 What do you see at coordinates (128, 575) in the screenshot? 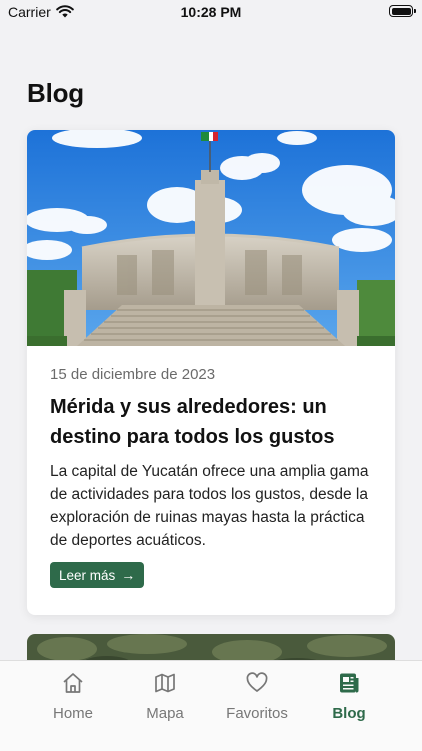
I see `arrow-right-icon: →` at bounding box center [128, 575].